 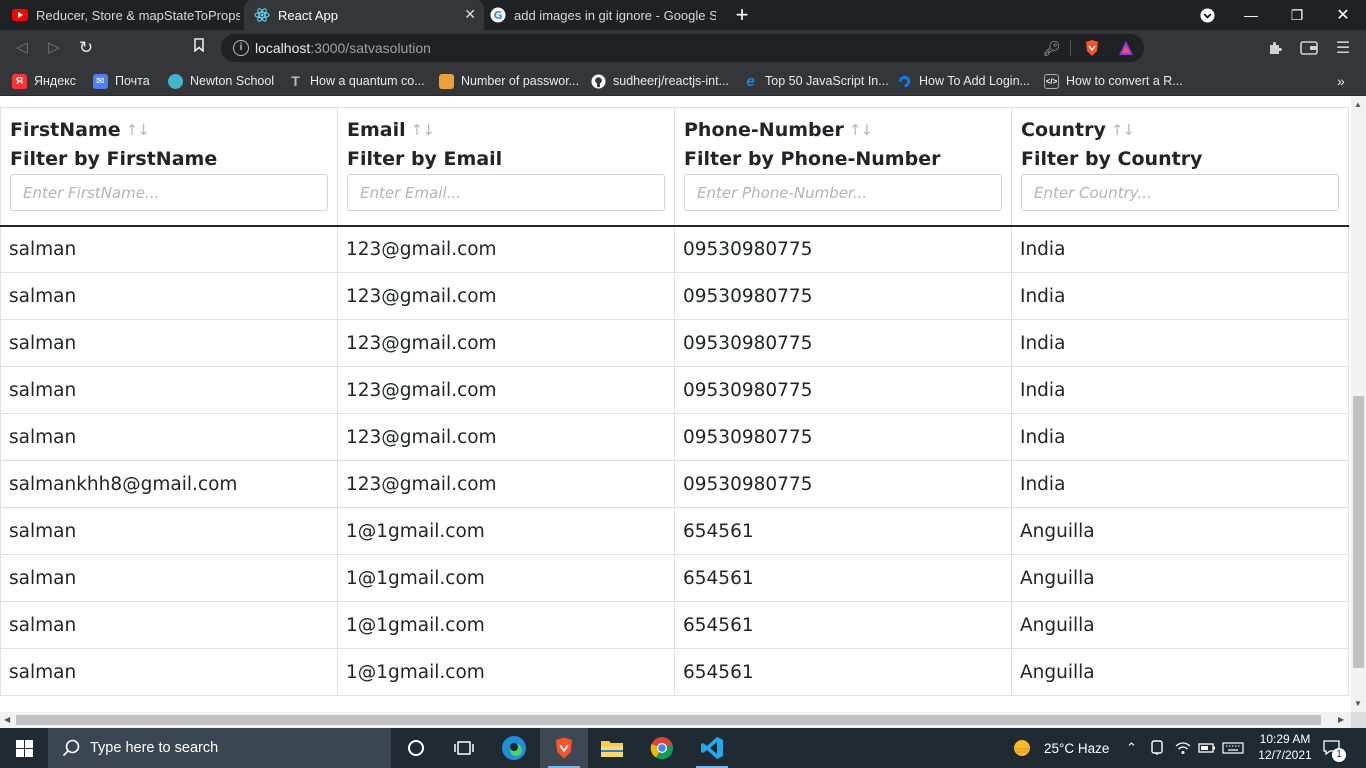 I want to click on vertical-scroll-thumb, so click(x=1358, y=532).